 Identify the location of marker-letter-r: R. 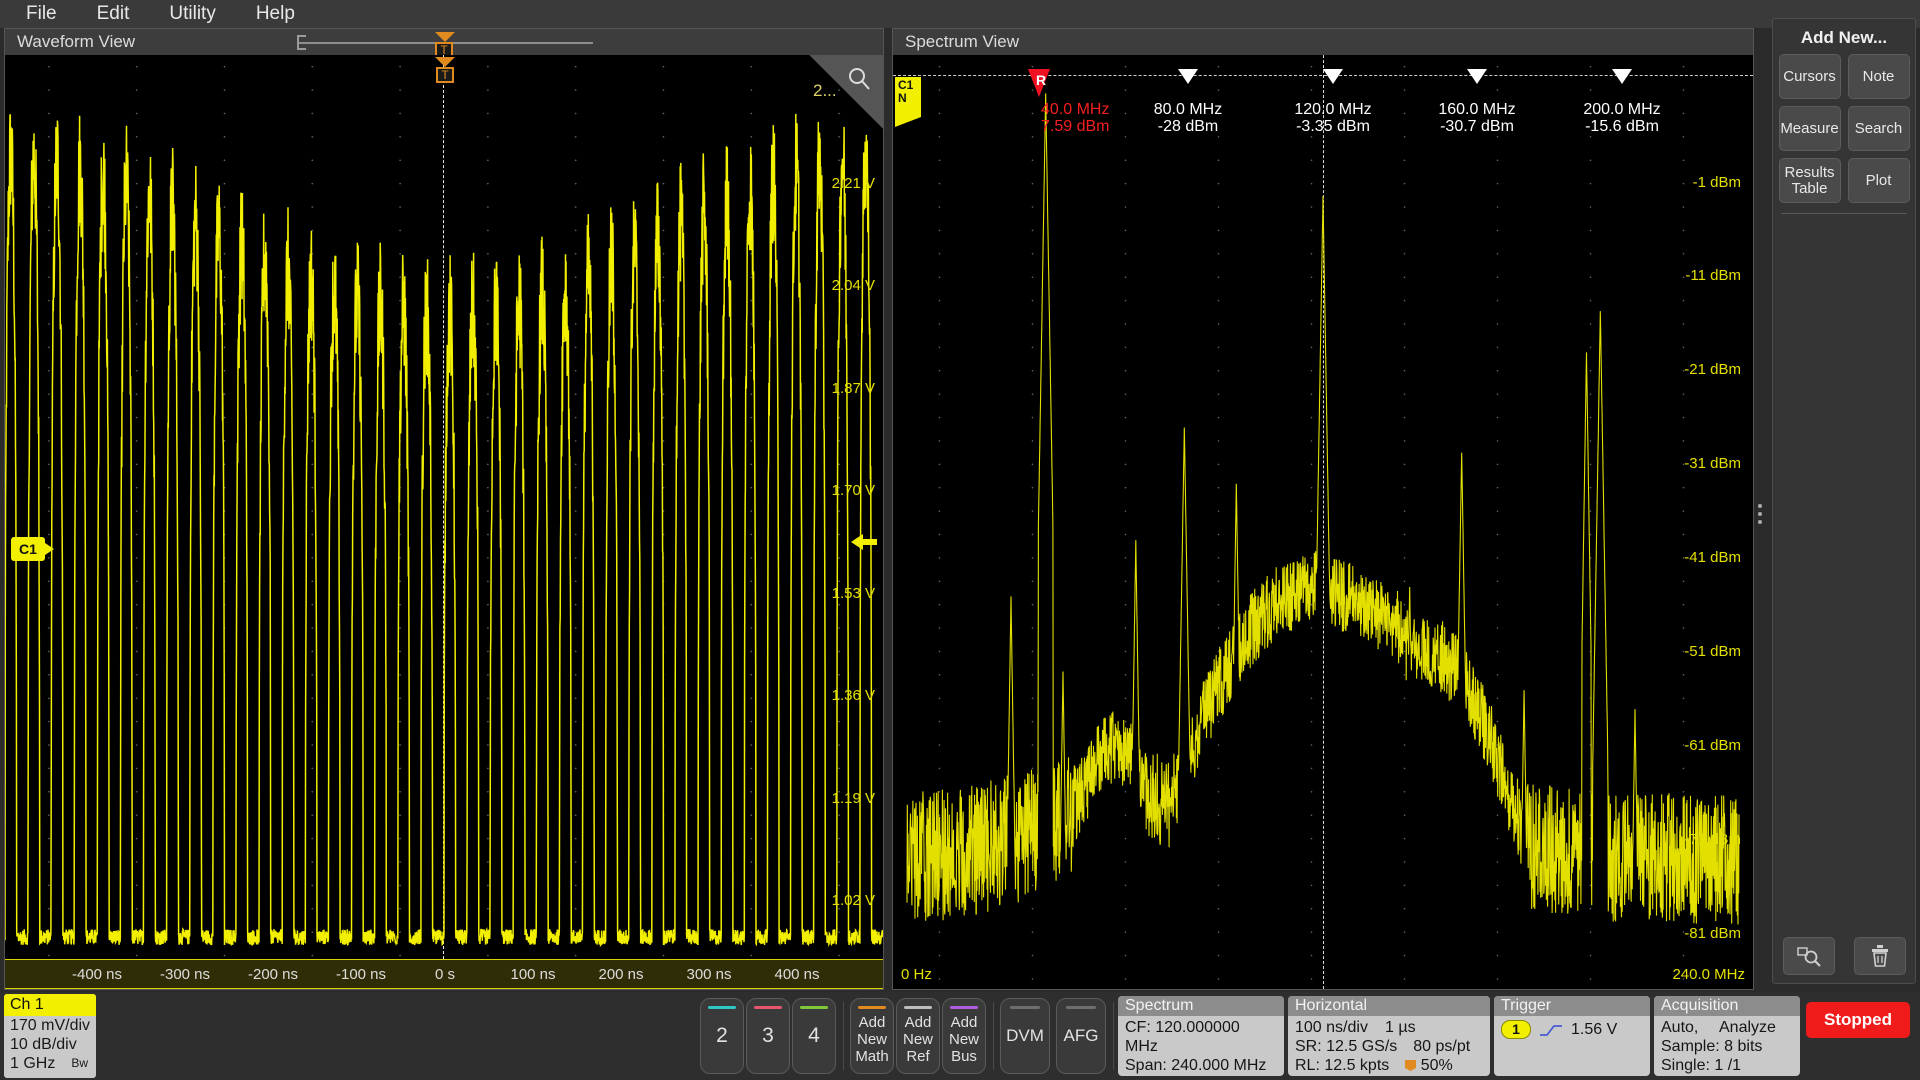
(1041, 80).